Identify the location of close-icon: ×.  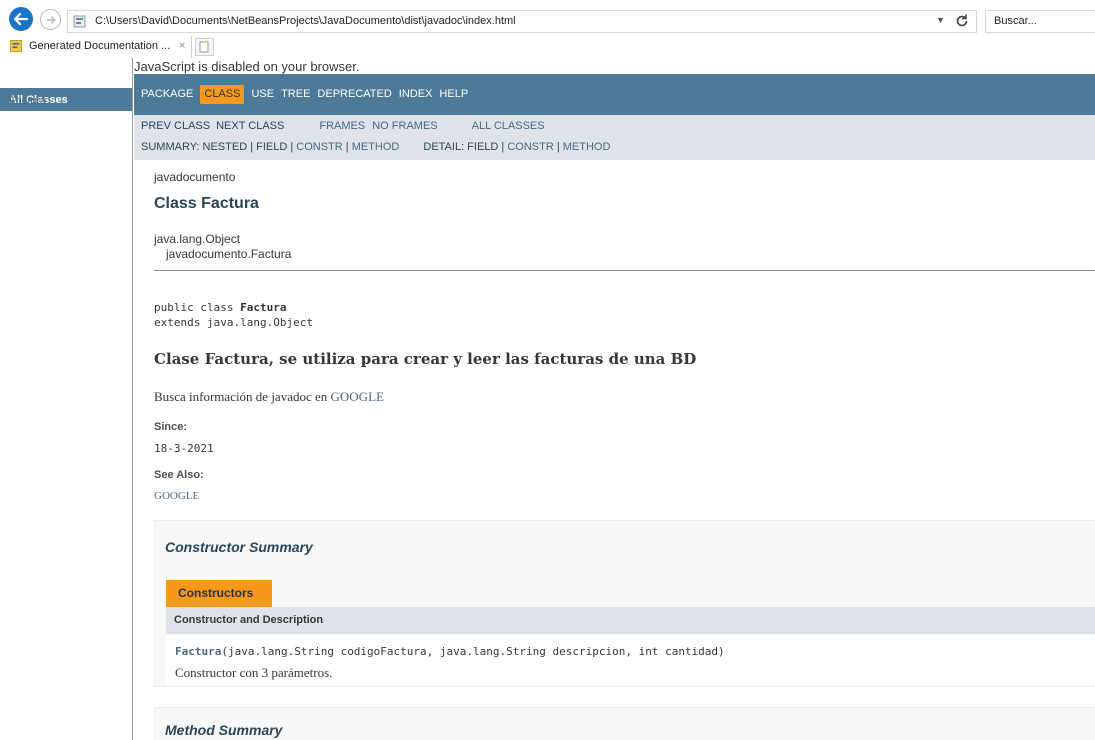
(182, 46).